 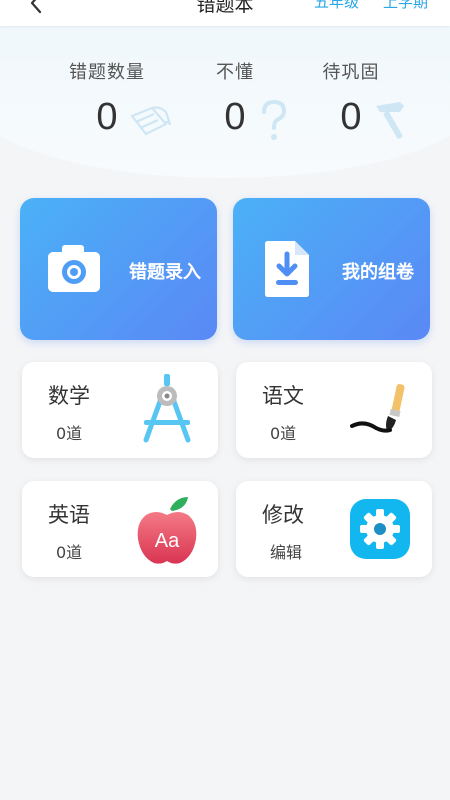 What do you see at coordinates (235, 72) in the screenshot?
I see `stat-label: 不懂` at bounding box center [235, 72].